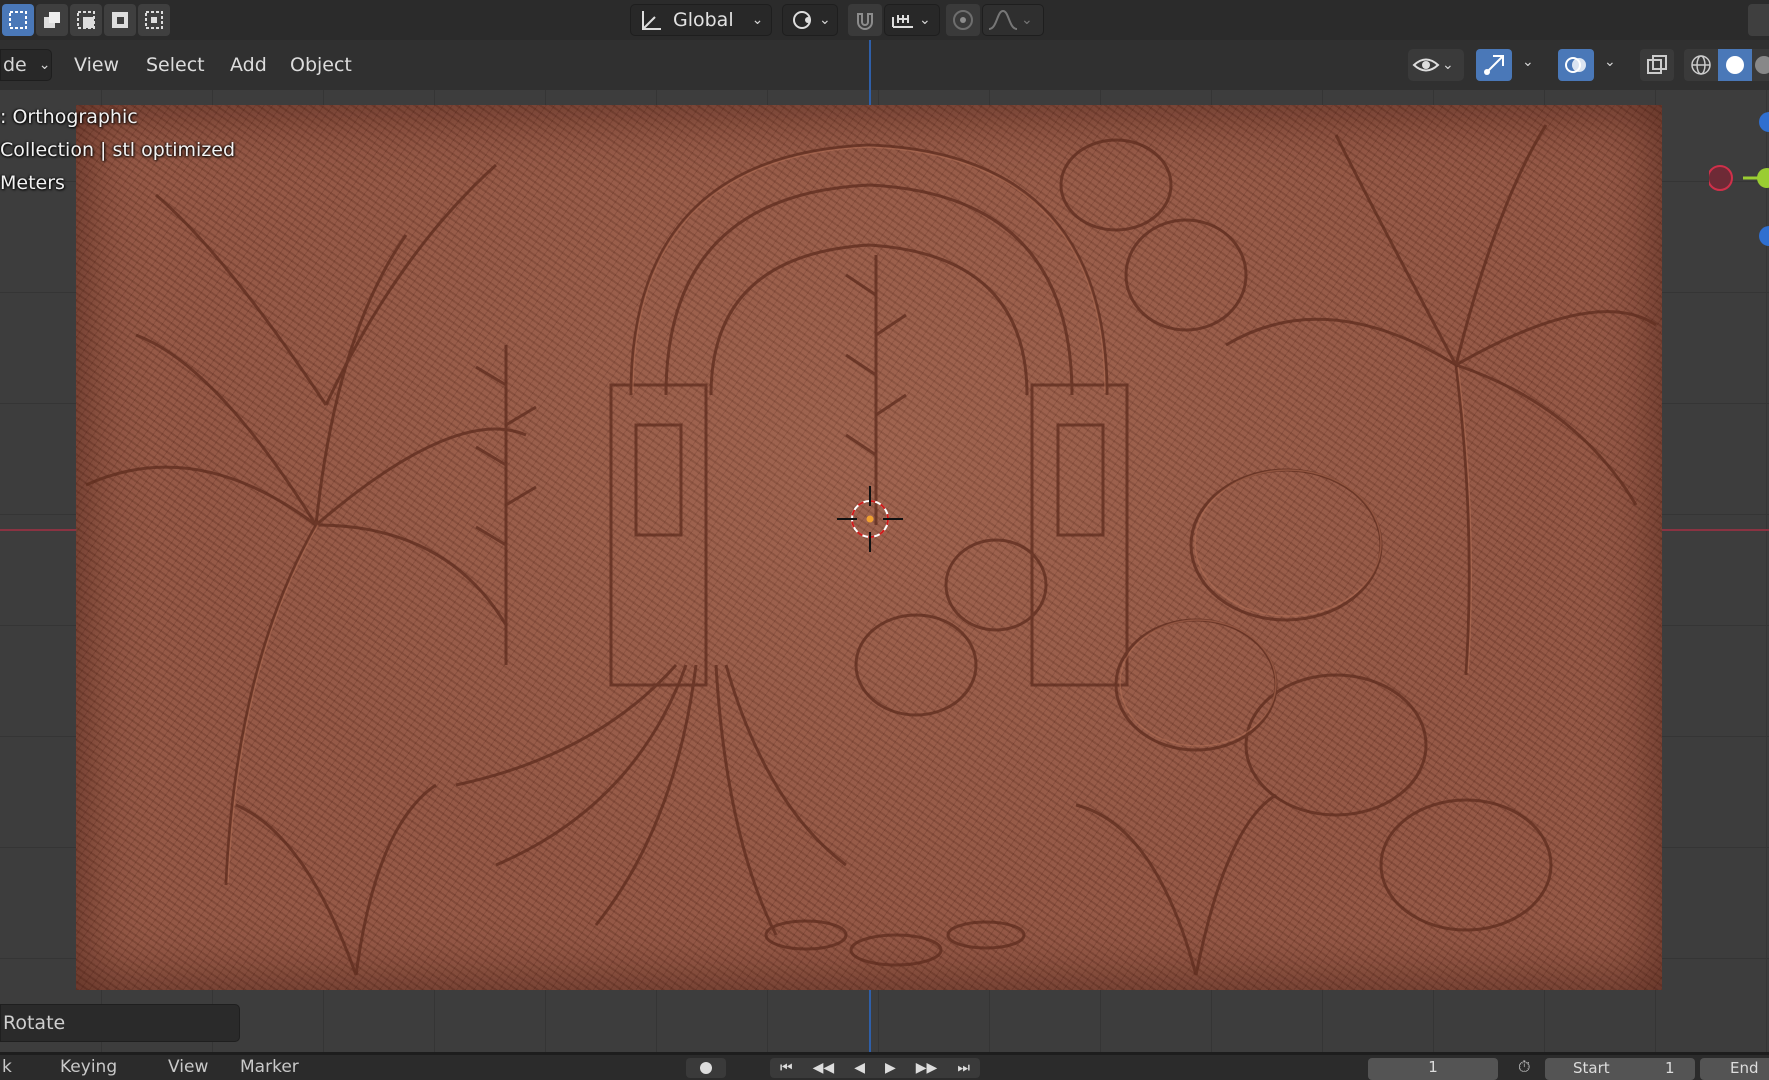 This screenshot has height=1080, width=1769. Describe the element at coordinates (870, 519) in the screenshot. I see `3d-cursor-icon` at that location.